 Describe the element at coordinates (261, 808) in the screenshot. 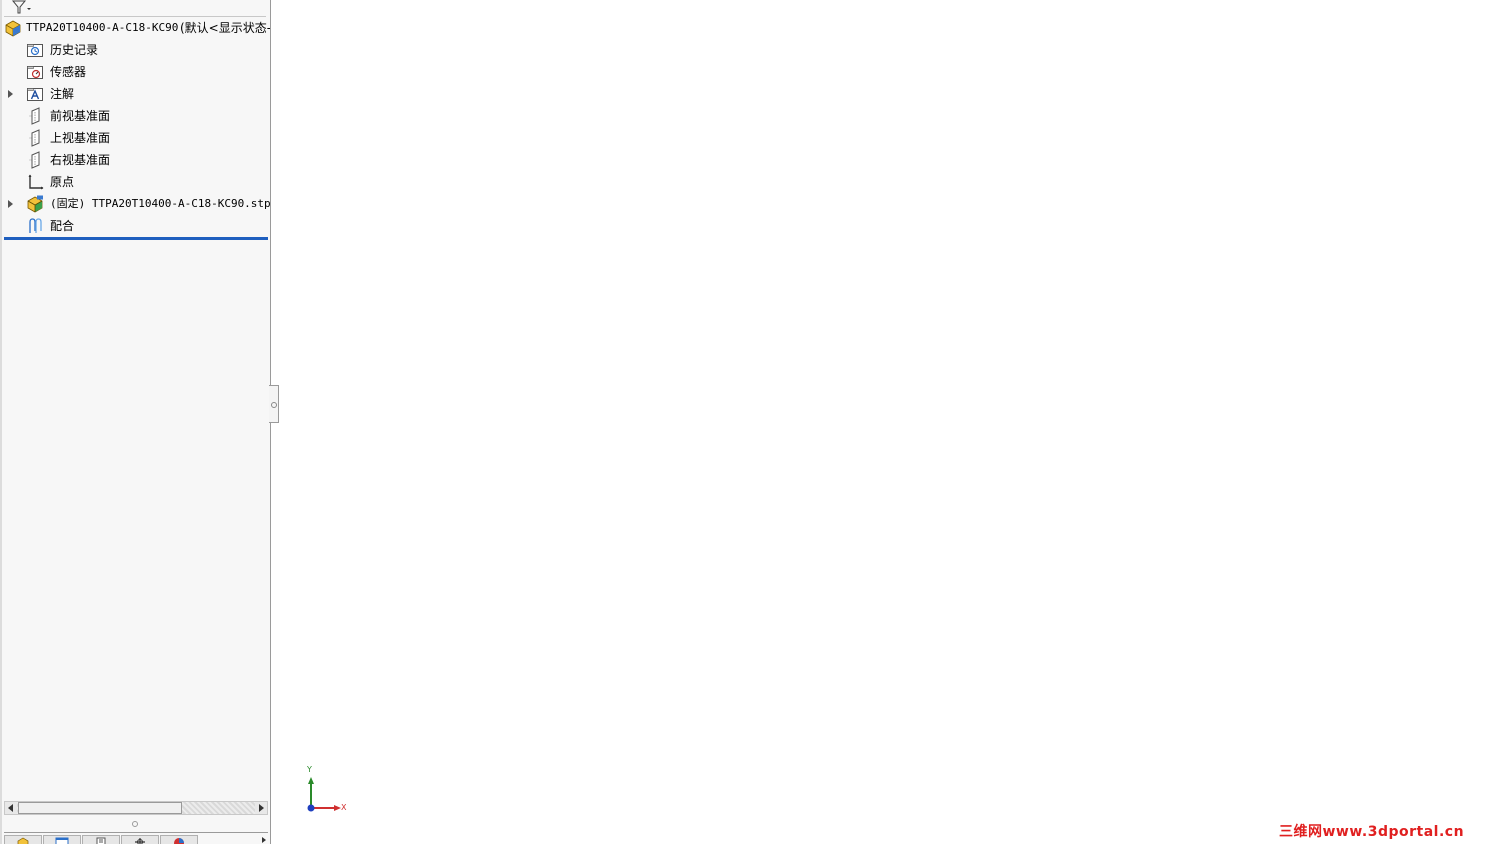

I see `scroll-right-arrow-icon` at that location.